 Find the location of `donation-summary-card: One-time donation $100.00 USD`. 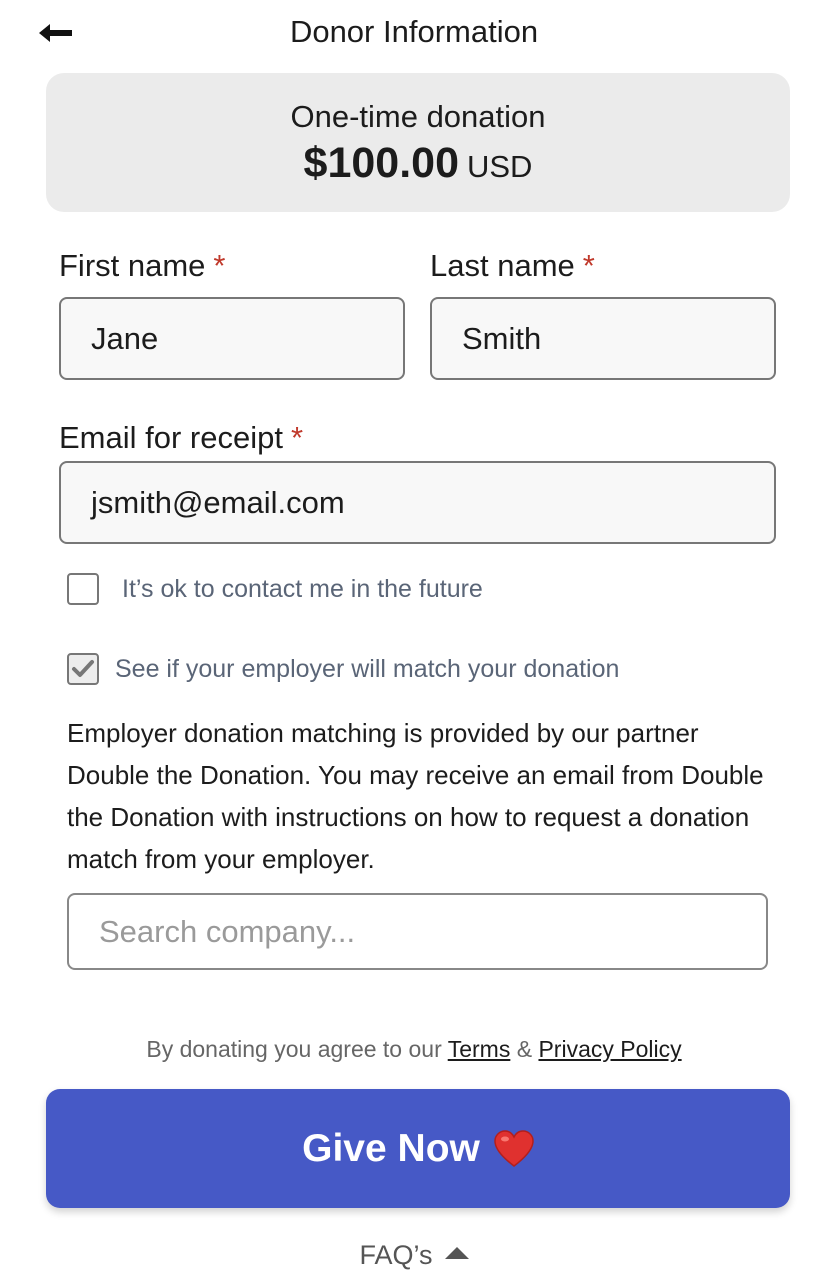

donation-summary-card: One-time donation $100.00 USD is located at coordinates (418, 142).